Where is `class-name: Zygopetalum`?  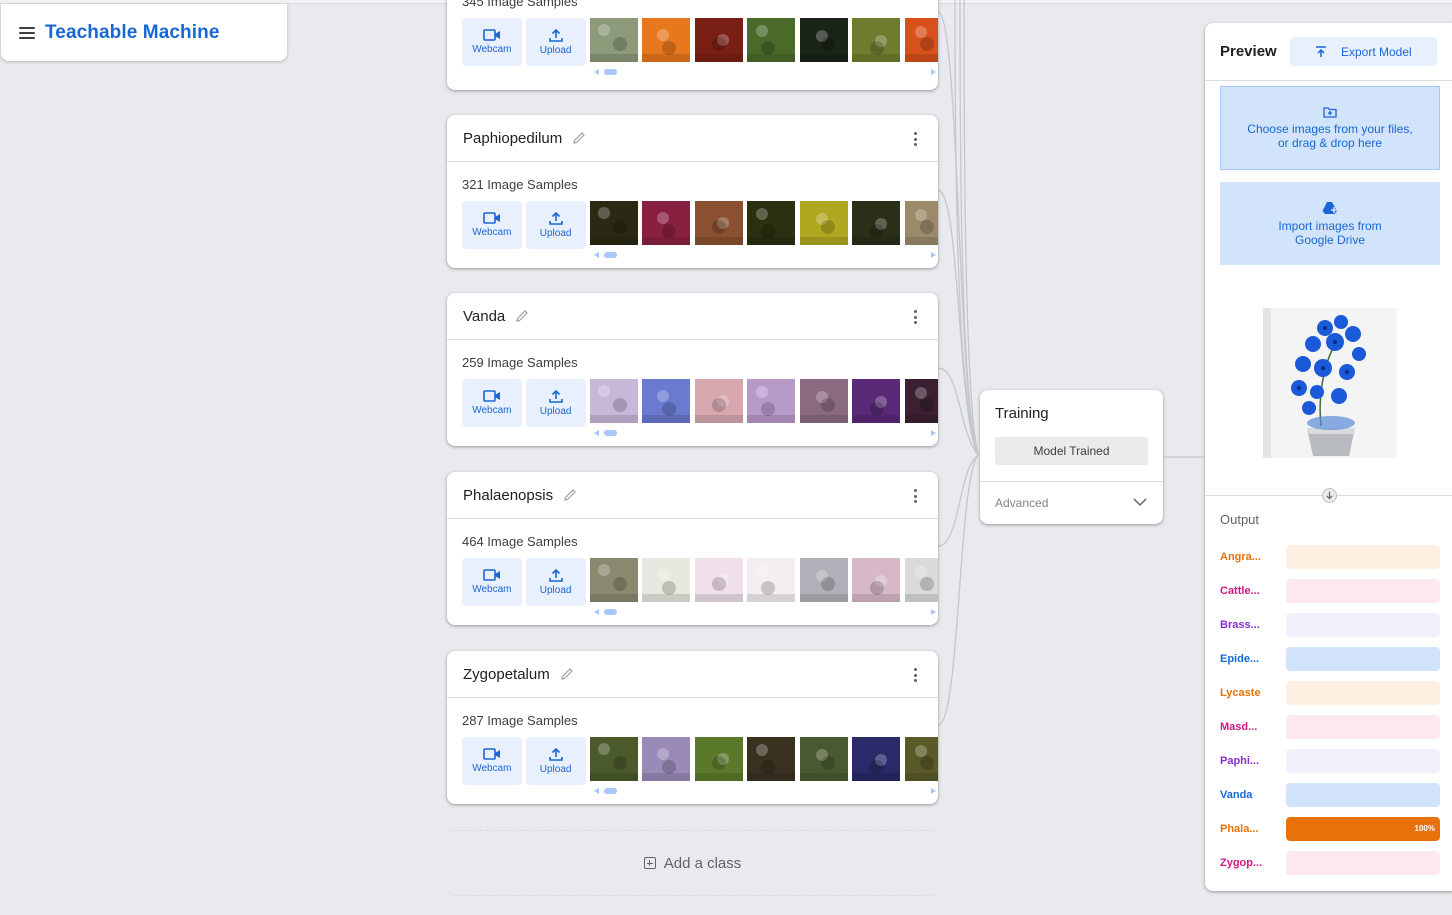
class-name: Zygopetalum is located at coordinates (506, 674).